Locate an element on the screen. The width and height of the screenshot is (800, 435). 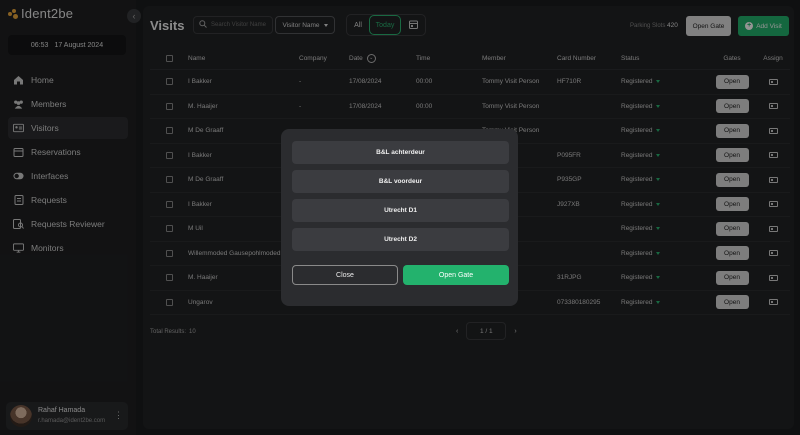
modal-close-button: Close is located at coordinates (345, 275).